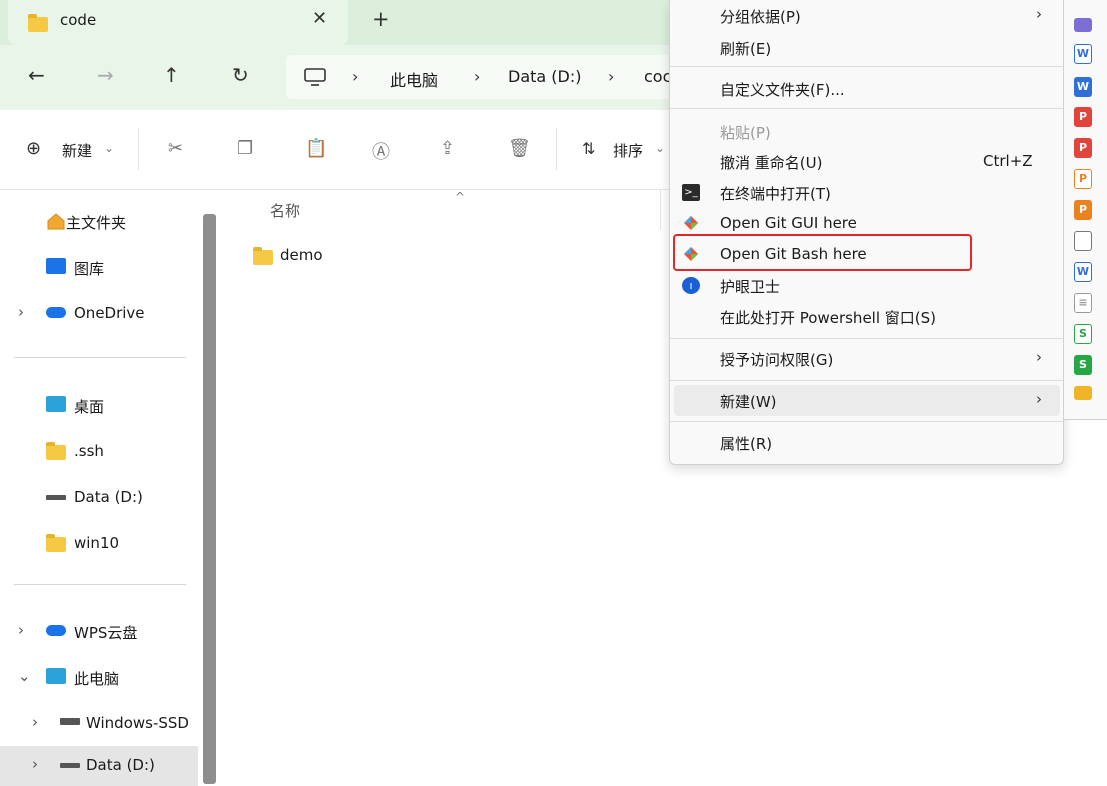 The width and height of the screenshot is (1107, 786). I want to click on sidebar-item-label: win10, so click(97, 543).